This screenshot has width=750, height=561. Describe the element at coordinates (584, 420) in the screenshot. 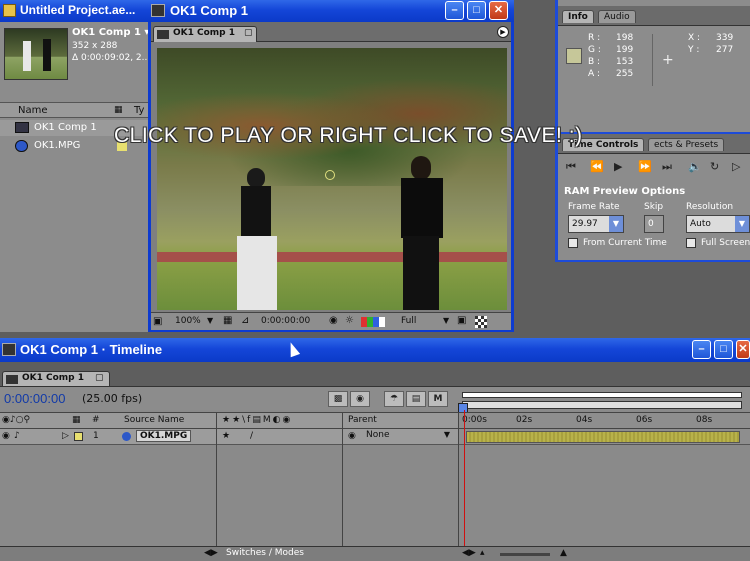

I see `ruler-label: 04s` at that location.